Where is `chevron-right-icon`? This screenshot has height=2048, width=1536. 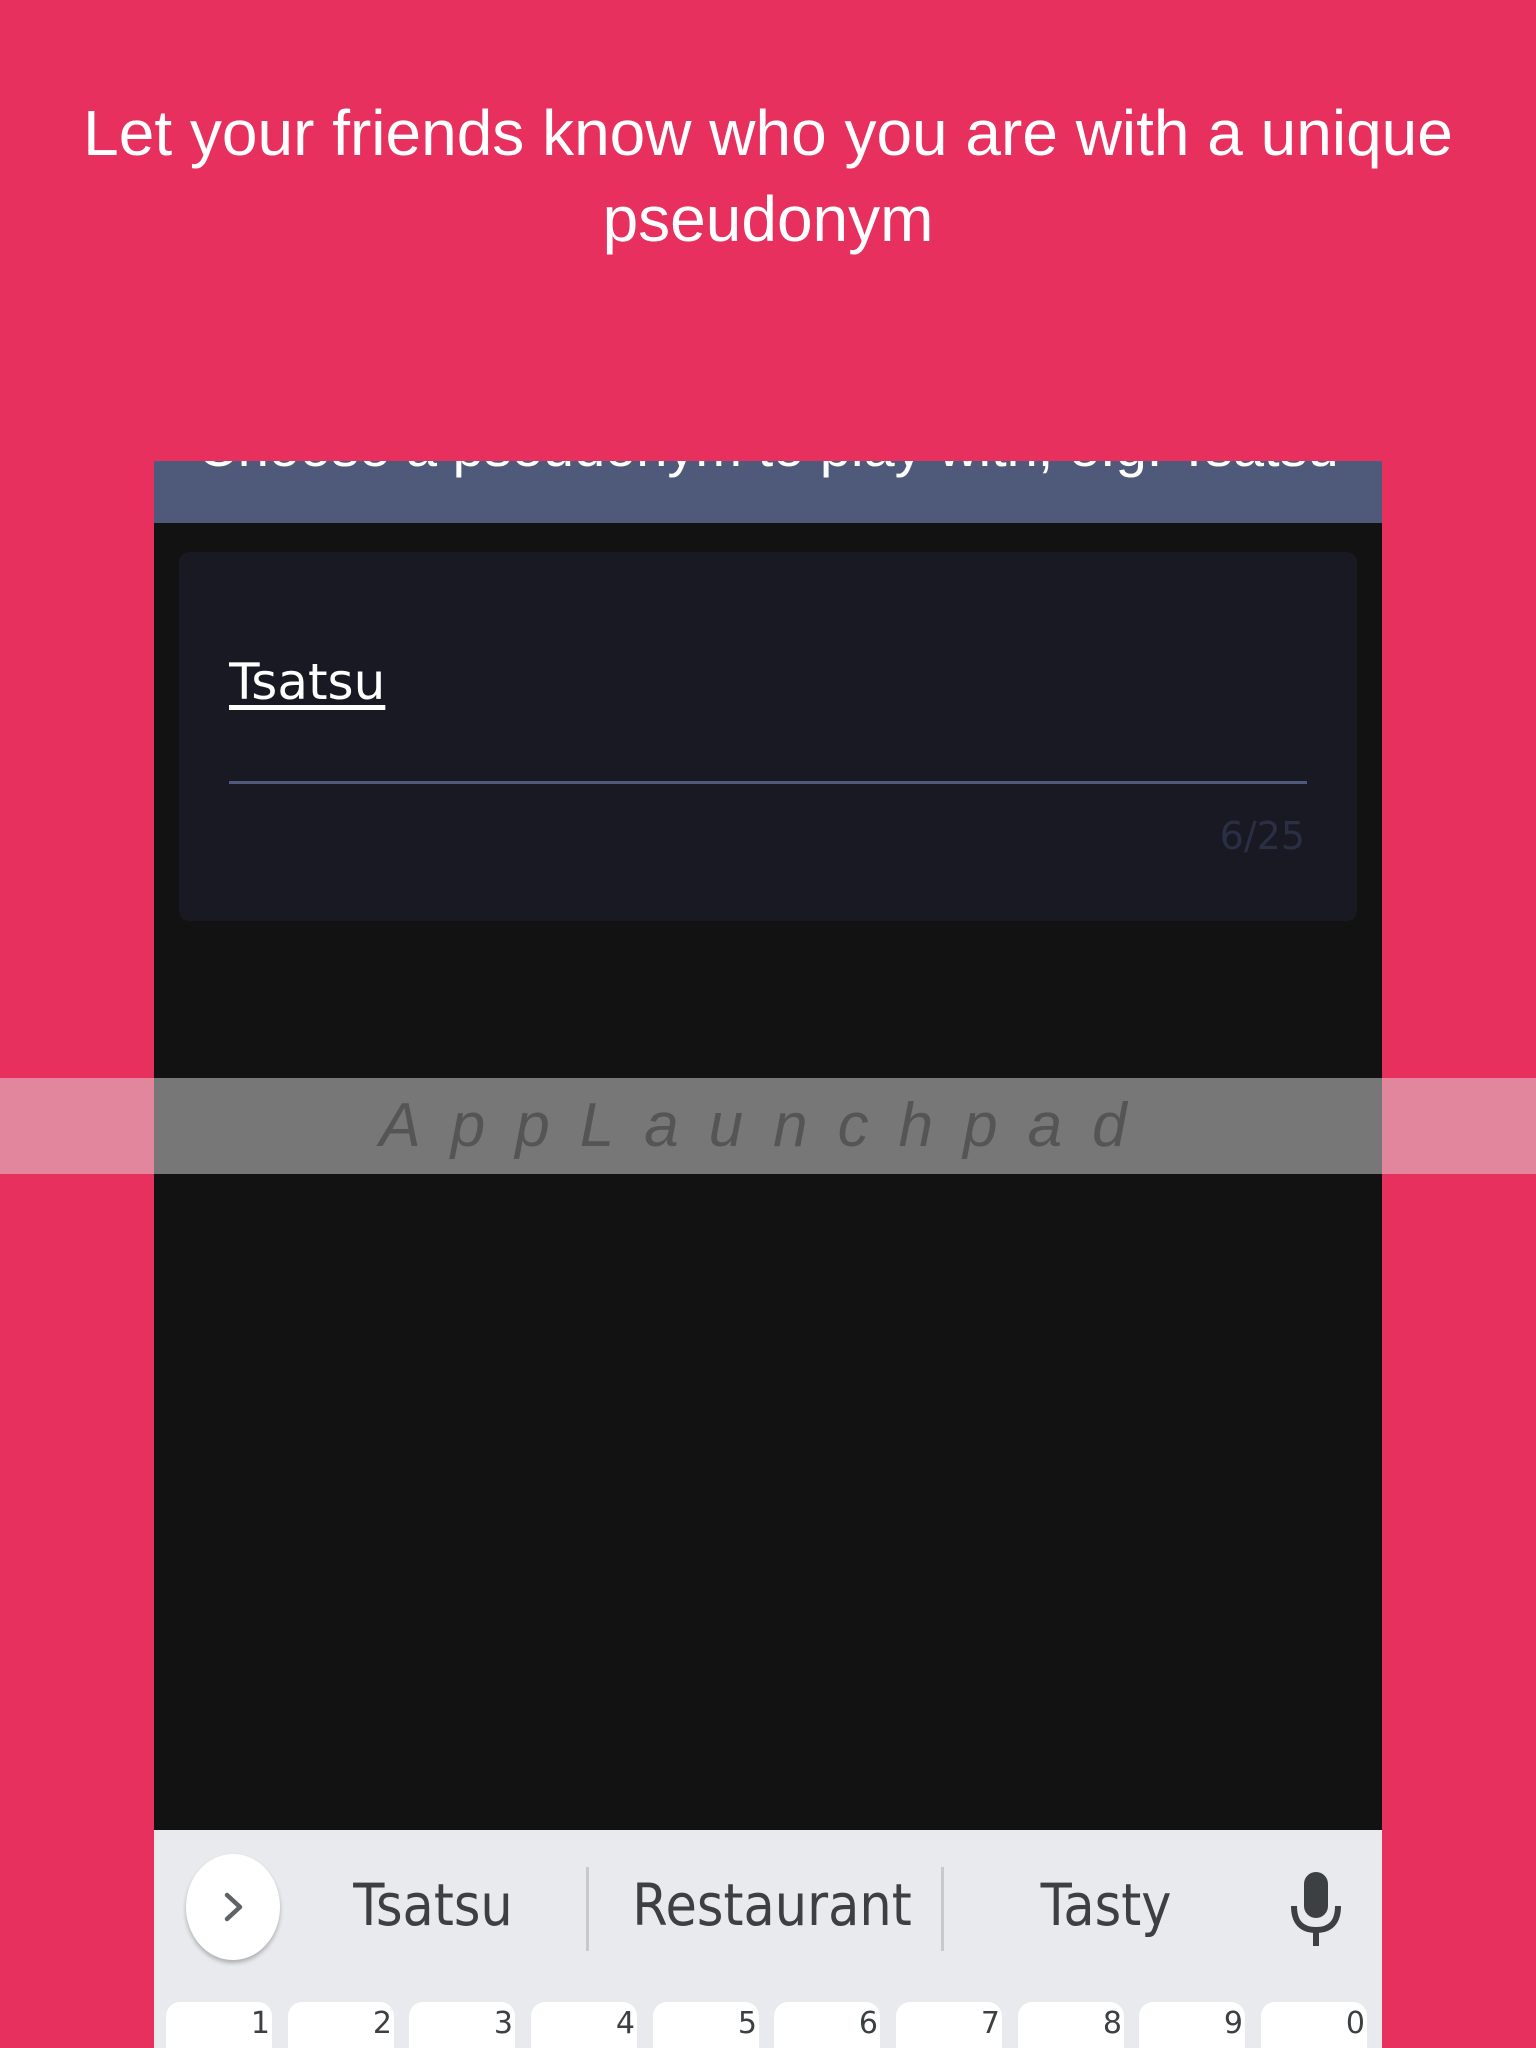
chevron-right-icon is located at coordinates (233, 1907).